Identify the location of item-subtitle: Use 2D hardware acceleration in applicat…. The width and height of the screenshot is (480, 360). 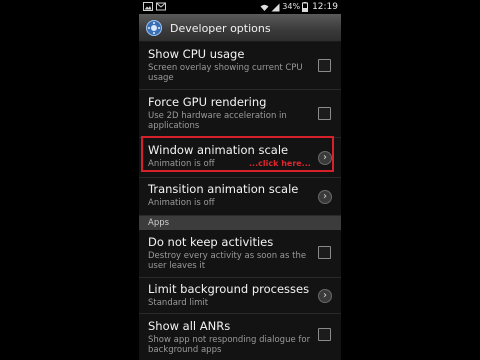
(217, 121).